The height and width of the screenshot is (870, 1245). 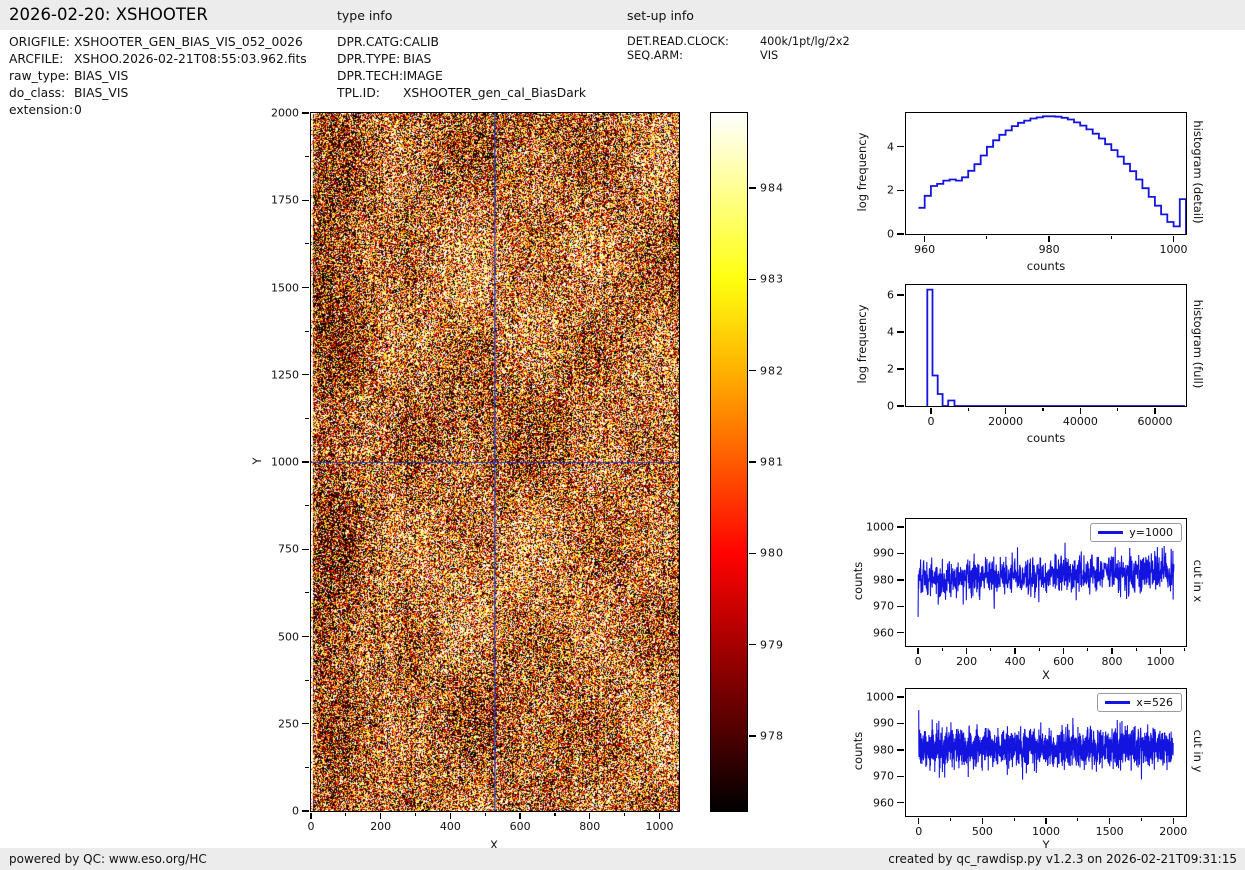 I want to click on y-tick-label: 980, so click(x=883, y=750).